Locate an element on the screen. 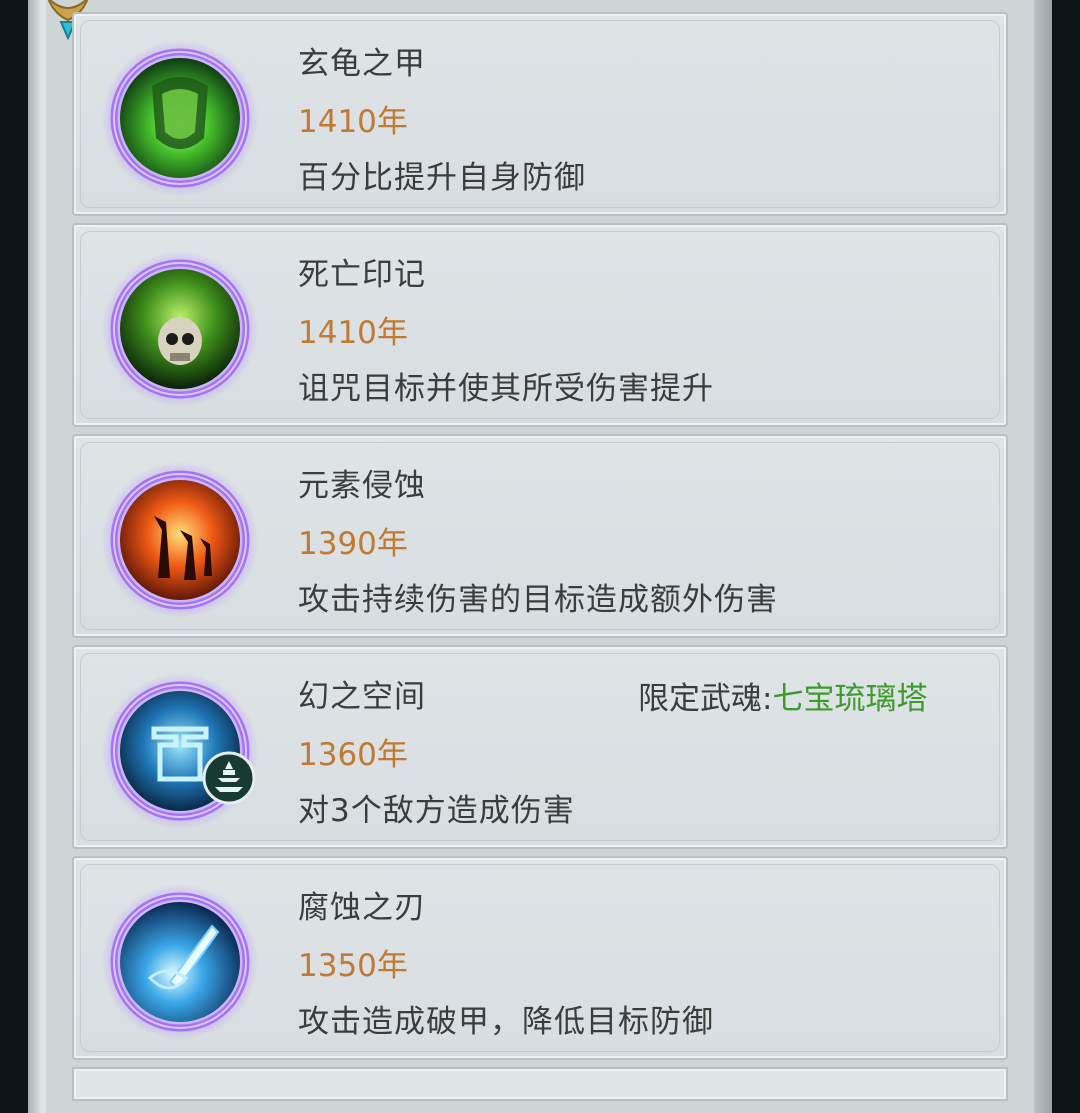 The height and width of the screenshot is (1113, 1080). fire-erosion-icon is located at coordinates (180, 540).